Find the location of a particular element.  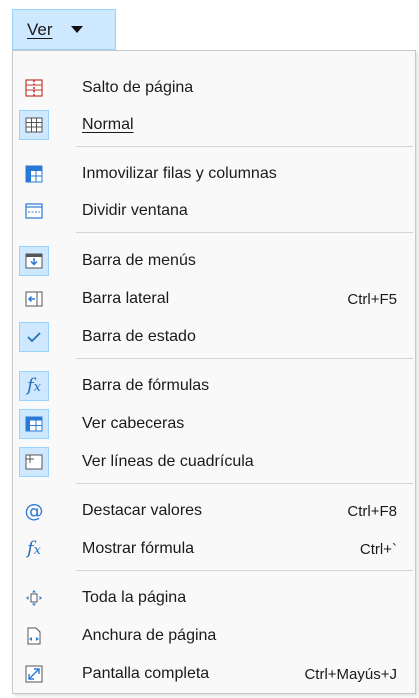

menu-item-label: Ver líneas de cuadrícula is located at coordinates (168, 461).